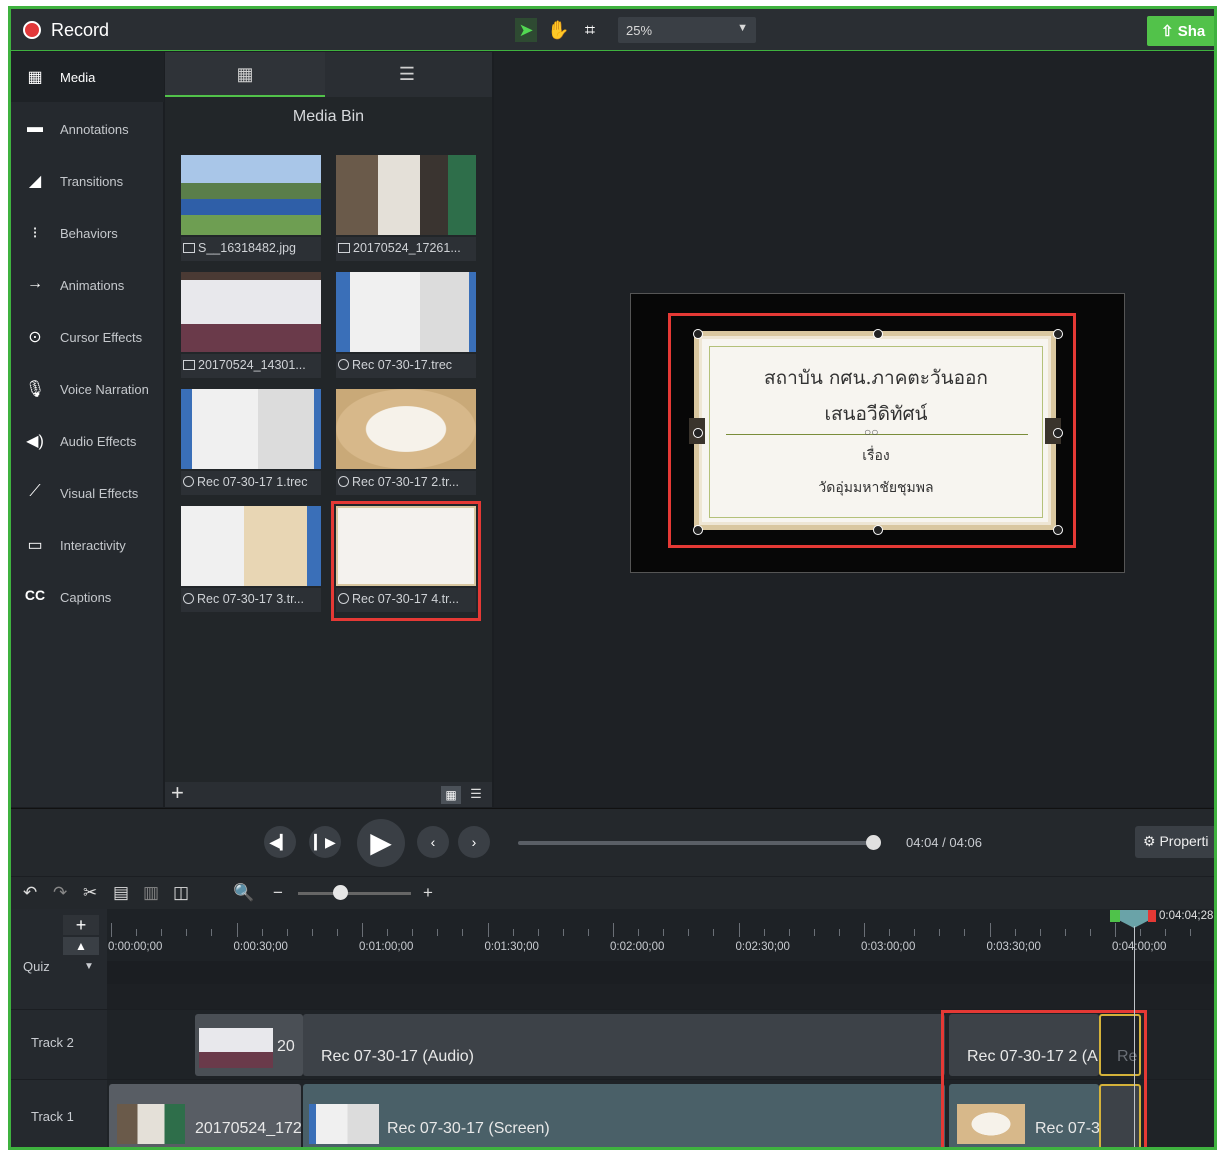 The width and height of the screenshot is (1219, 1150). Describe the element at coordinates (325, 842) in the screenshot. I see `step-forward-icon: ▎▶` at that location.